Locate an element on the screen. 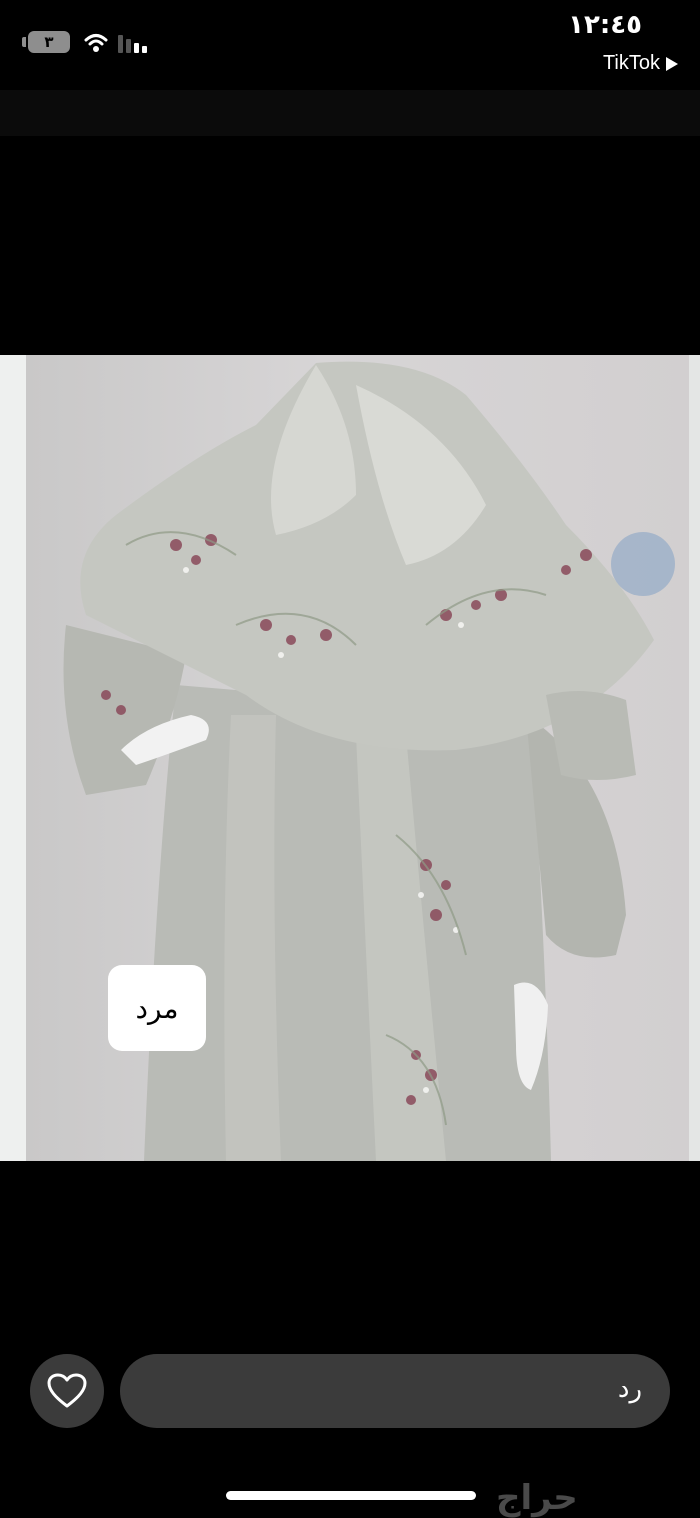 This screenshot has height=1518, width=700. home-indicator is located at coordinates (351, 1495).